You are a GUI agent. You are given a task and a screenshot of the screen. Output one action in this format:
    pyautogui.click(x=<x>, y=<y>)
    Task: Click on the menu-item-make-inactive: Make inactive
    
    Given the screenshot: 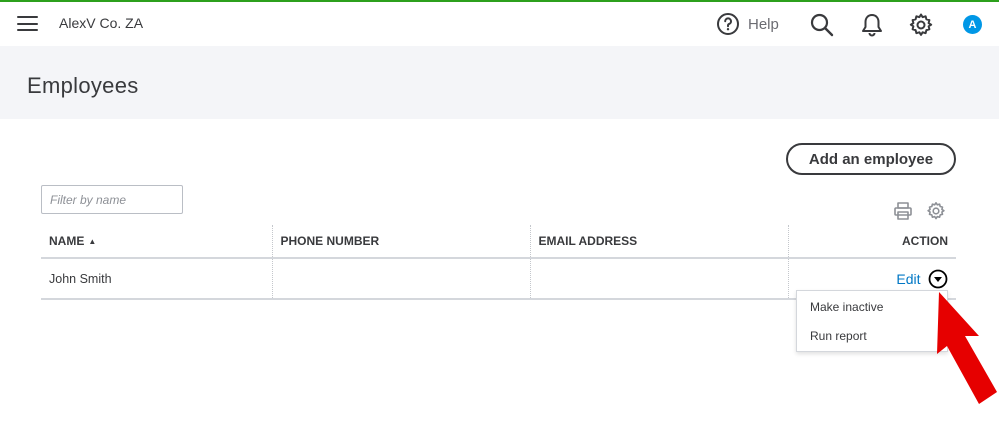 What is the action you would take?
    pyautogui.click(x=846, y=307)
    